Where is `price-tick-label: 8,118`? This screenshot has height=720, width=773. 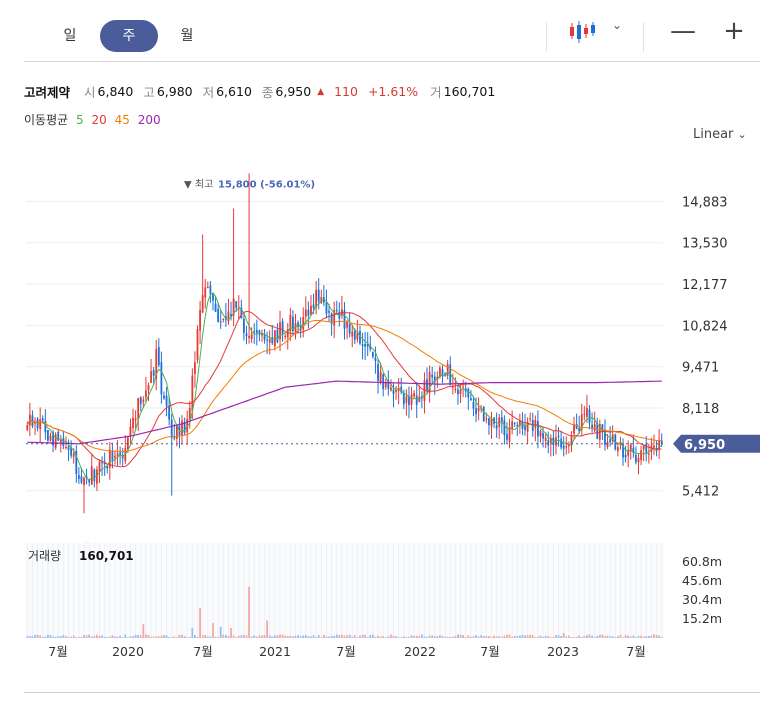
price-tick-label: 8,118 is located at coordinates (700, 409).